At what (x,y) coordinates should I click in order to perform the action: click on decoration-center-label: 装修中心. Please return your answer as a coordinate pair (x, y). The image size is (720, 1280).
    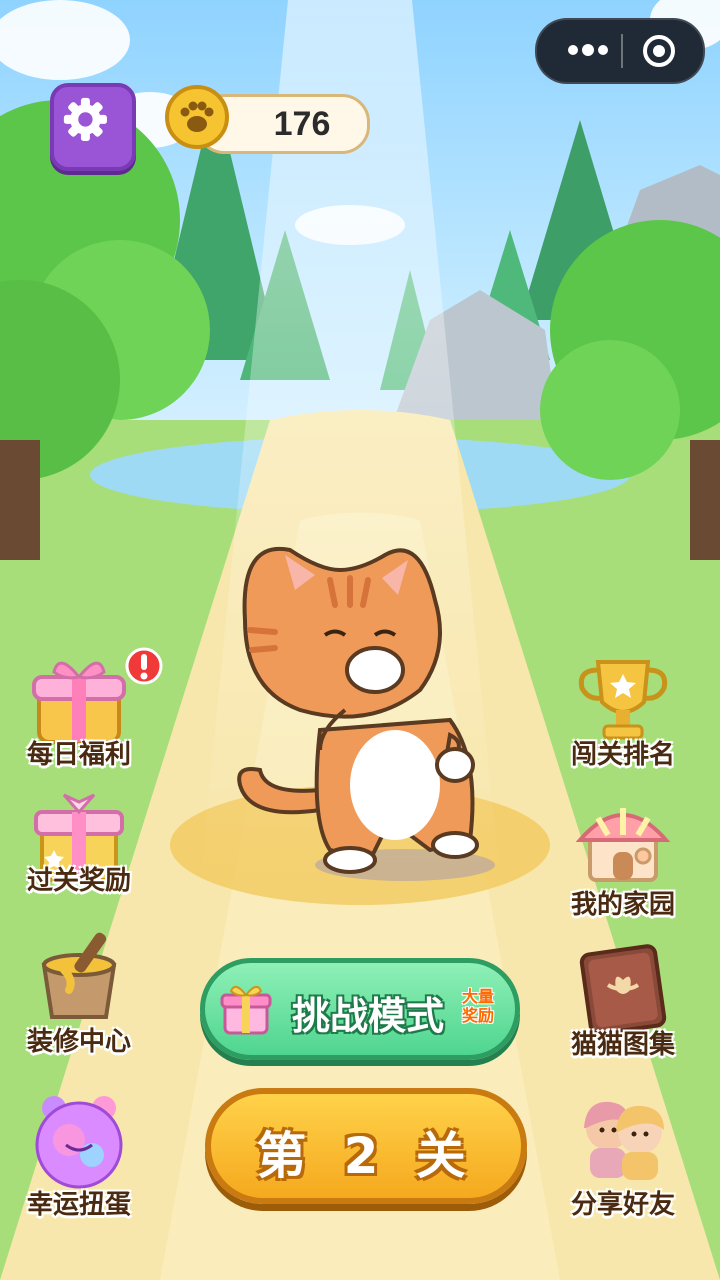
    Looking at the image, I should click on (78, 1042).